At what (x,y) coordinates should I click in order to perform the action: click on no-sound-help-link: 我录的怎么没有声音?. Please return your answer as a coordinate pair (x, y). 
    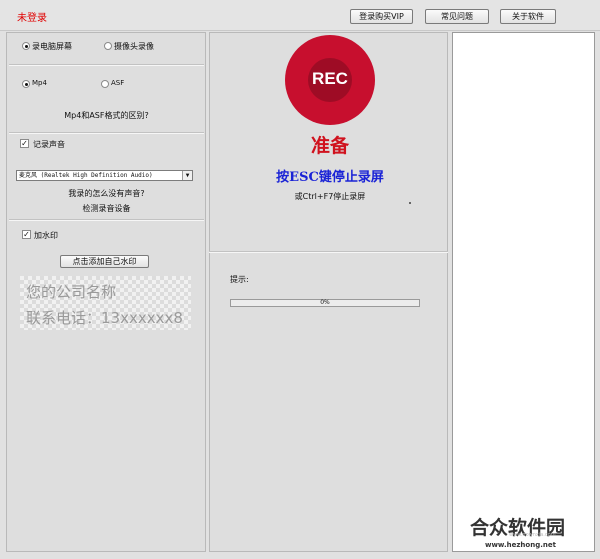
    Looking at the image, I should click on (106, 193).